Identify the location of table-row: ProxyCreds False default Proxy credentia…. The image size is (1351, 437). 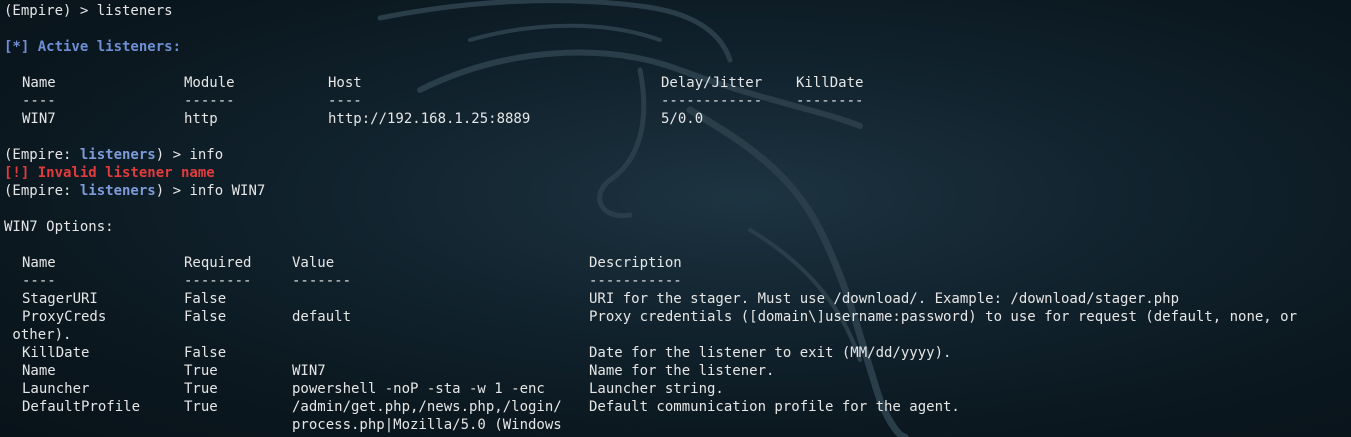
(660, 317).